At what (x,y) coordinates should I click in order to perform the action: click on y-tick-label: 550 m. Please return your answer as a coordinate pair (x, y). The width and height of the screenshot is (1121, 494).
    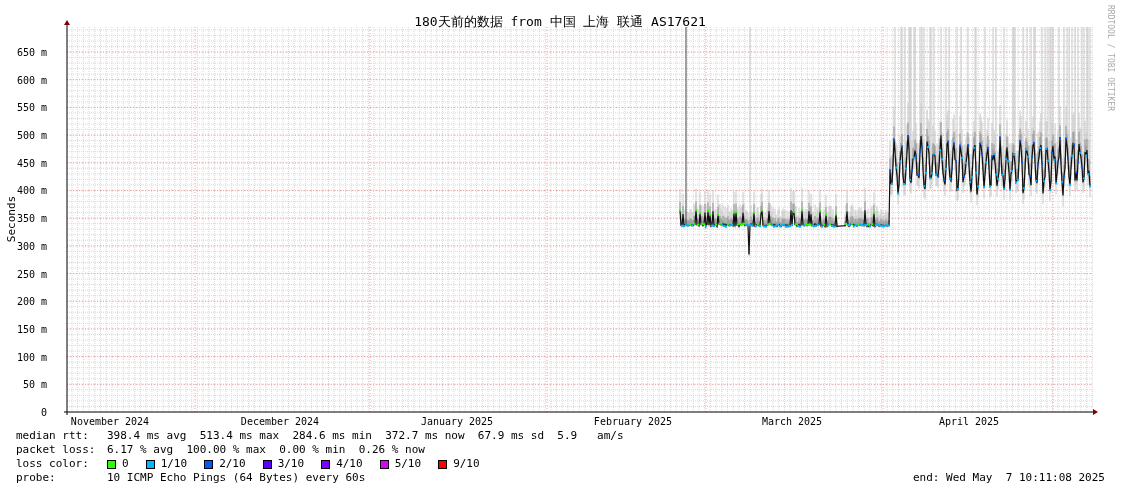
    Looking at the image, I should click on (31, 108).